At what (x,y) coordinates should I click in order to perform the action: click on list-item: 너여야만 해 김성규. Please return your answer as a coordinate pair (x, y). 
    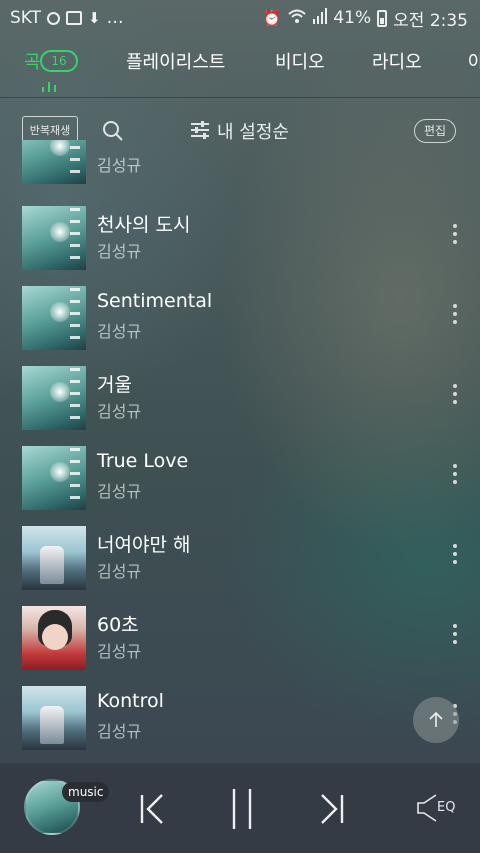
    Looking at the image, I should click on (240, 566).